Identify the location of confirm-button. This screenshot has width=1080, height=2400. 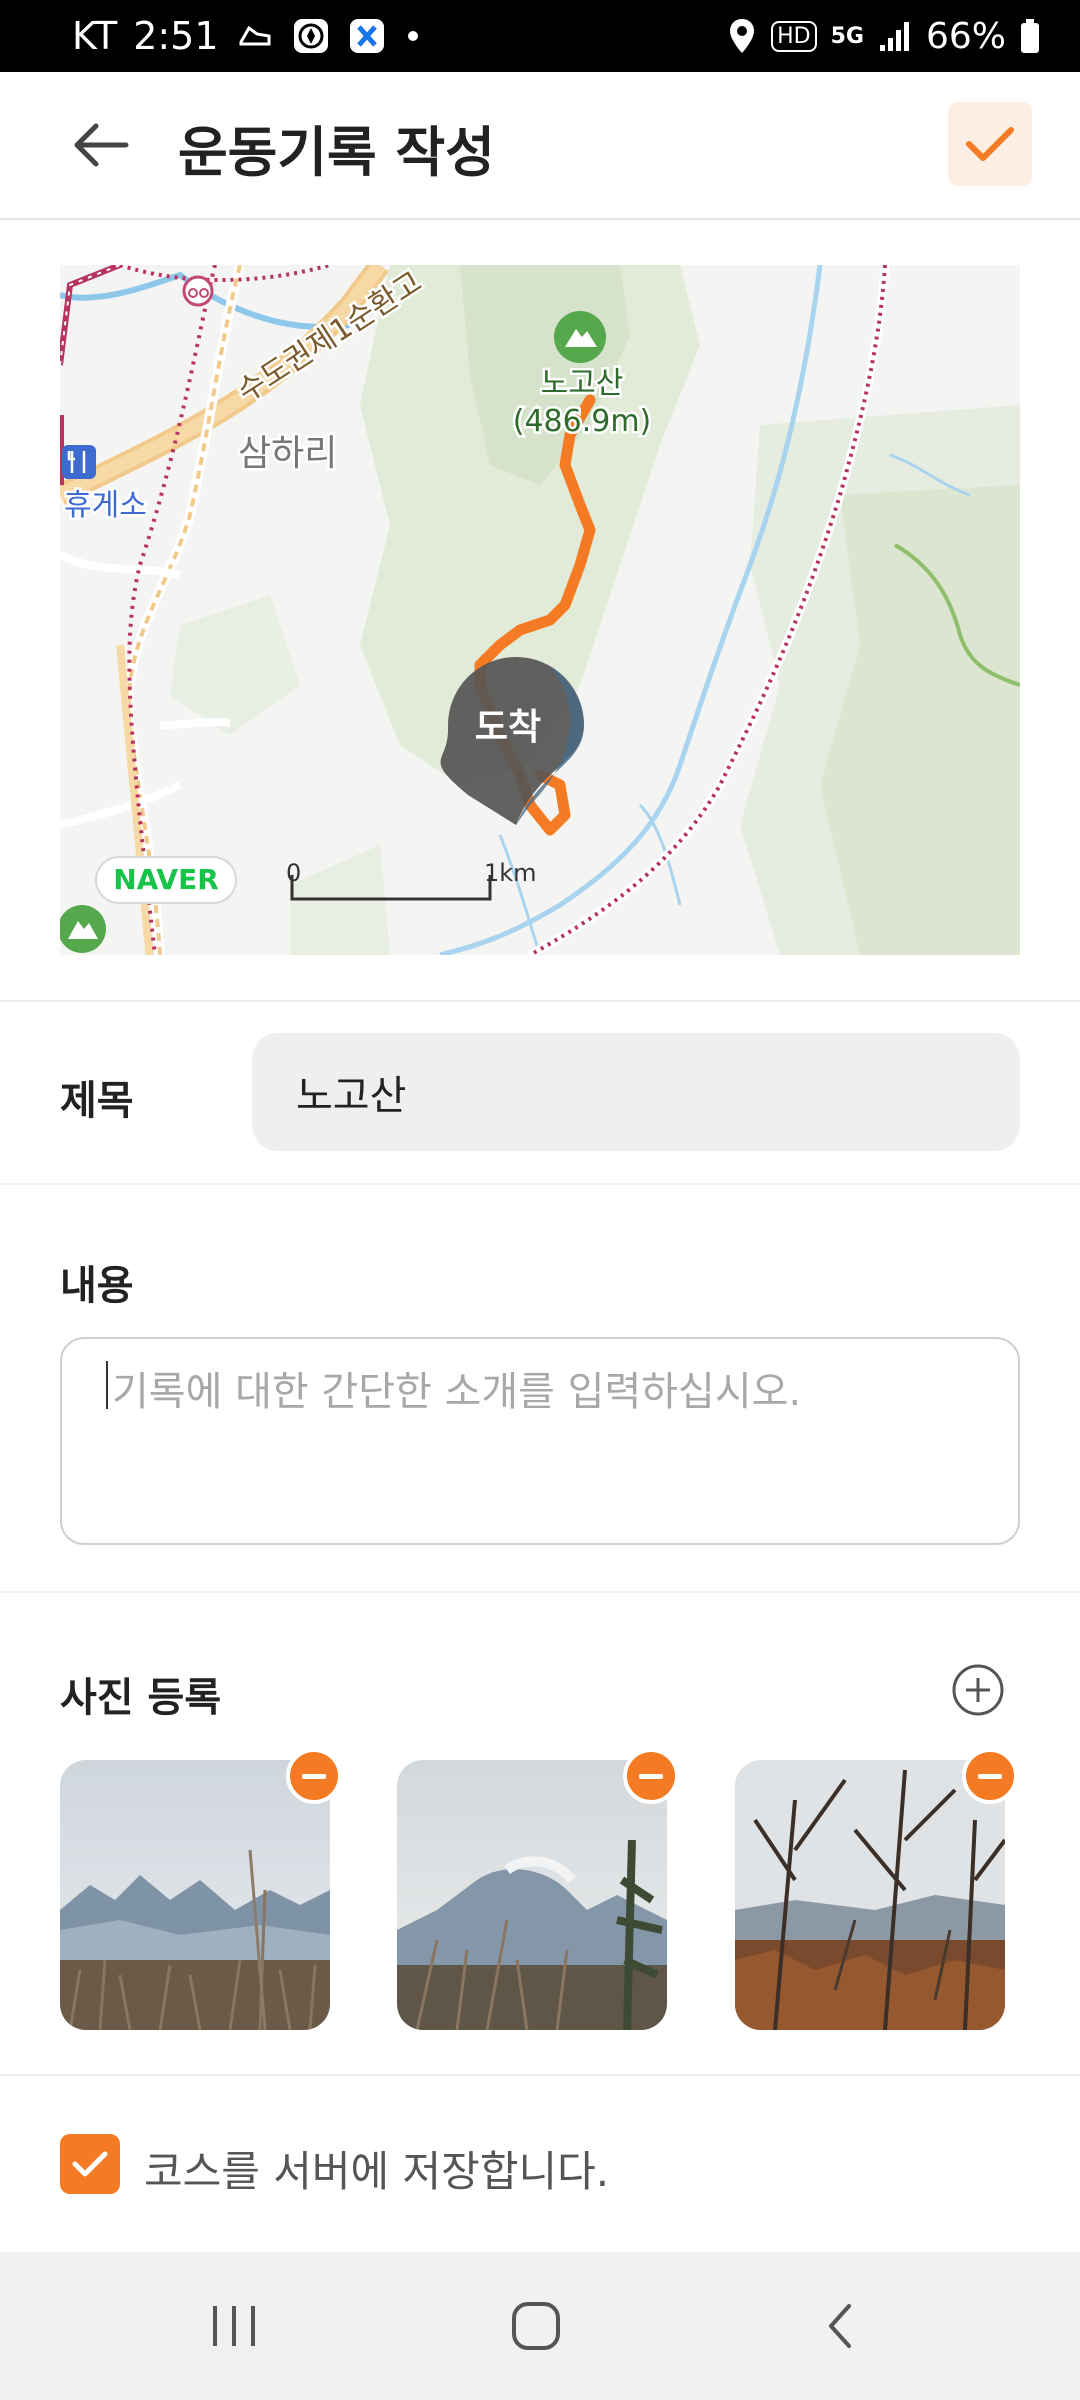
(990, 144).